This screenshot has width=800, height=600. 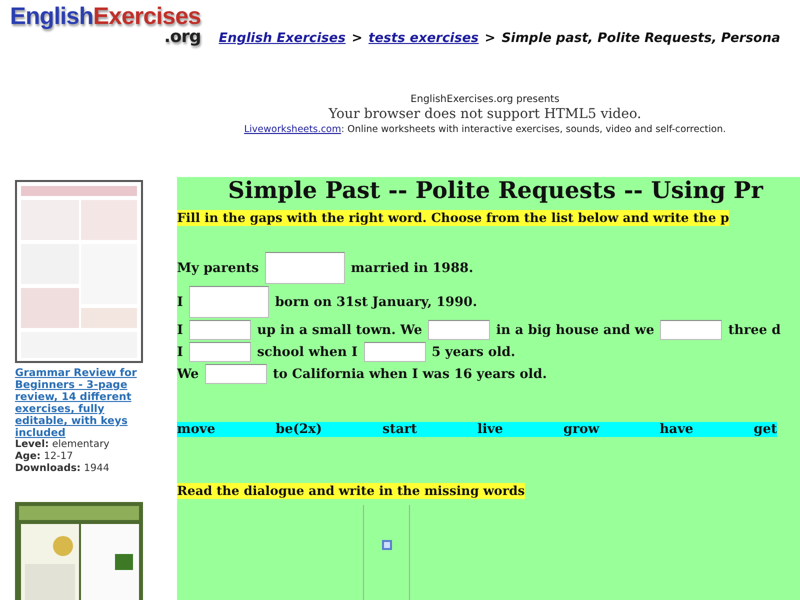 I want to click on sentence-text: in a big house and we, so click(x=575, y=330).